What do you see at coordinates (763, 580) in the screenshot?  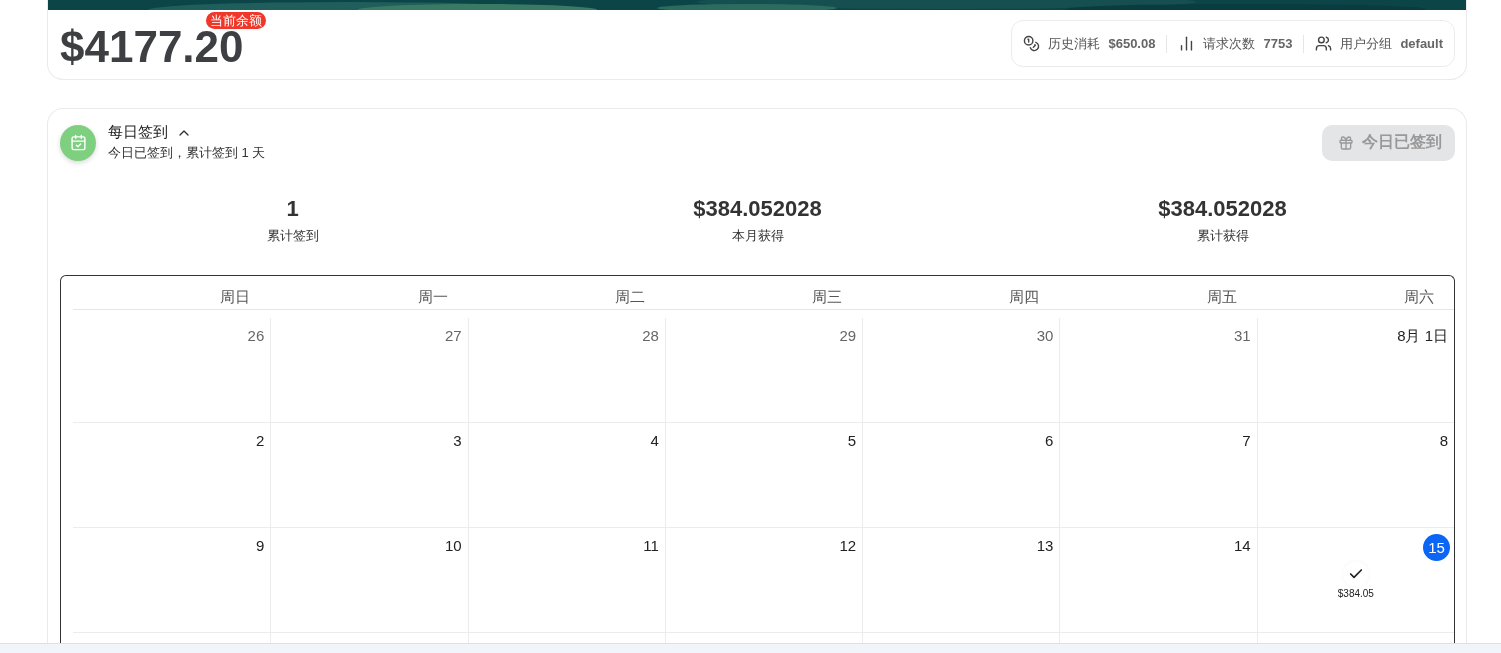 I see `day-cell: 12` at bounding box center [763, 580].